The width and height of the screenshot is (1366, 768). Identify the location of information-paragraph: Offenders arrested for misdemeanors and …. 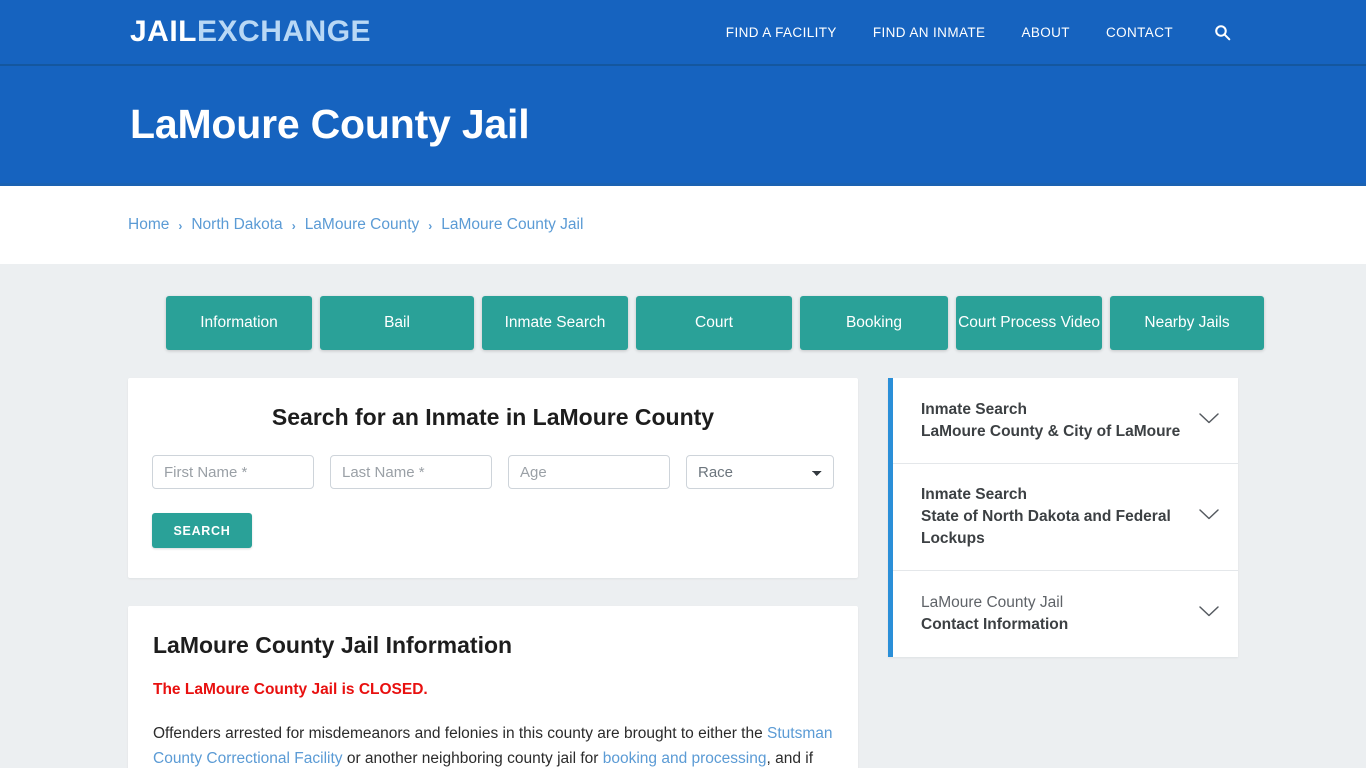
(493, 744).